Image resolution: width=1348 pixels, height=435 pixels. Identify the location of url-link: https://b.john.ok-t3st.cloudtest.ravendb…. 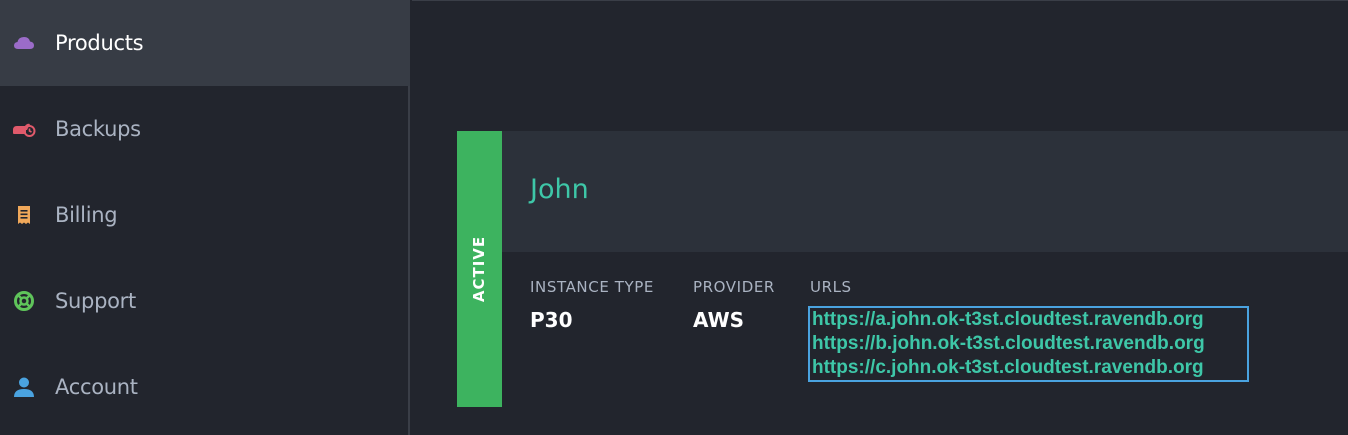
(1029, 344).